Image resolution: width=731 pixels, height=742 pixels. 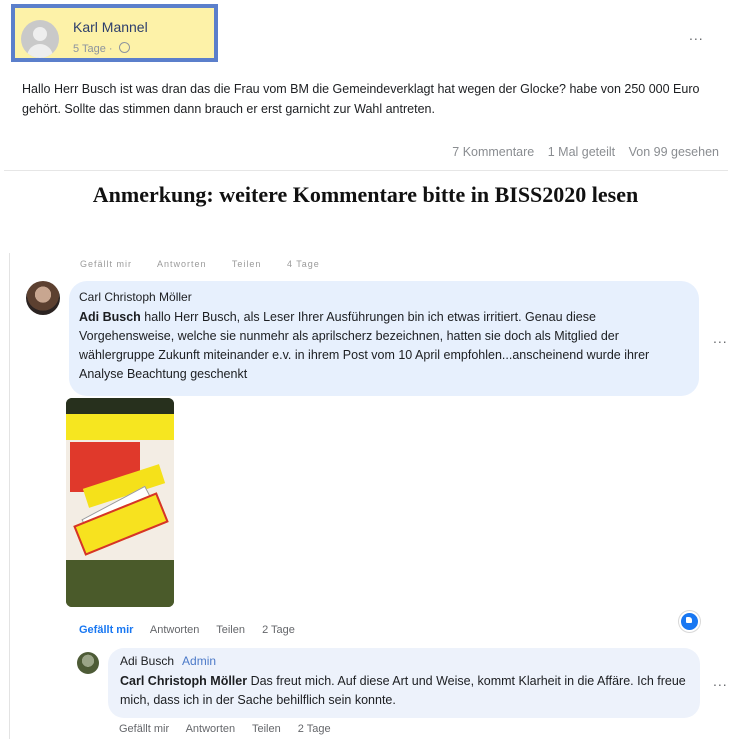 I want to click on like-reaction-icon, so click(x=689, y=621).